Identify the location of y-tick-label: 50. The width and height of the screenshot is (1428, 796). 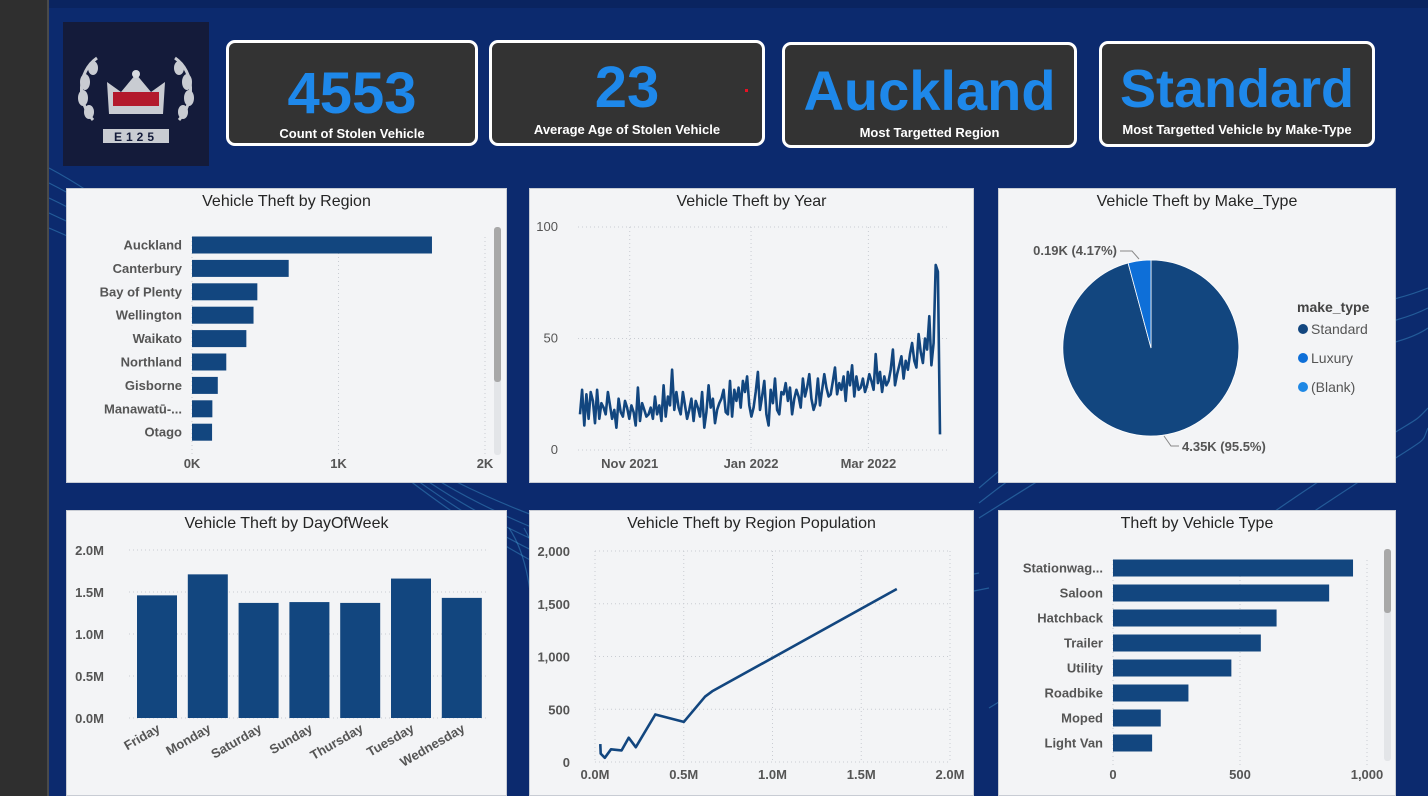
(551, 338).